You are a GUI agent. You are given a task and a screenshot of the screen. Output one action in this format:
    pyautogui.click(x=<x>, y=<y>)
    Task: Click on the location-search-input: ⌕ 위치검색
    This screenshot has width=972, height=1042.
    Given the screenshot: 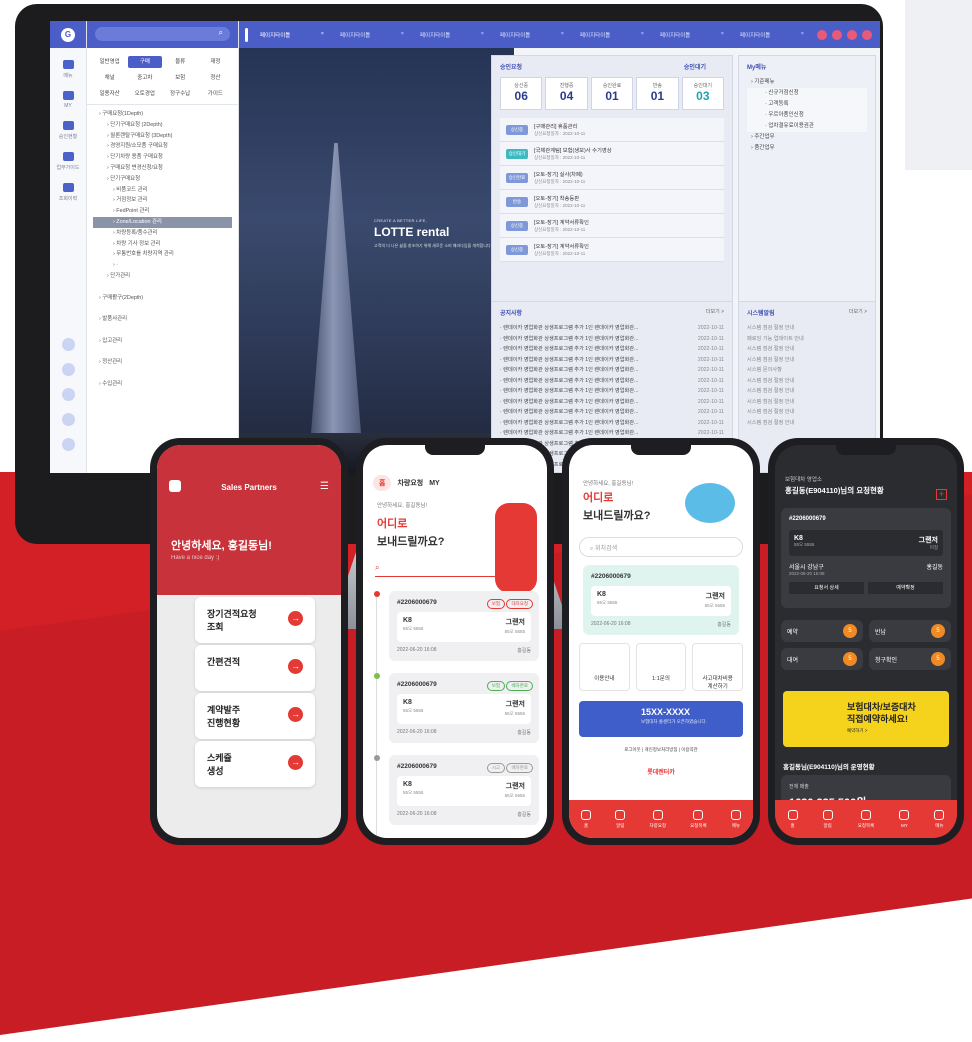 What is the action you would take?
    pyautogui.click(x=661, y=547)
    